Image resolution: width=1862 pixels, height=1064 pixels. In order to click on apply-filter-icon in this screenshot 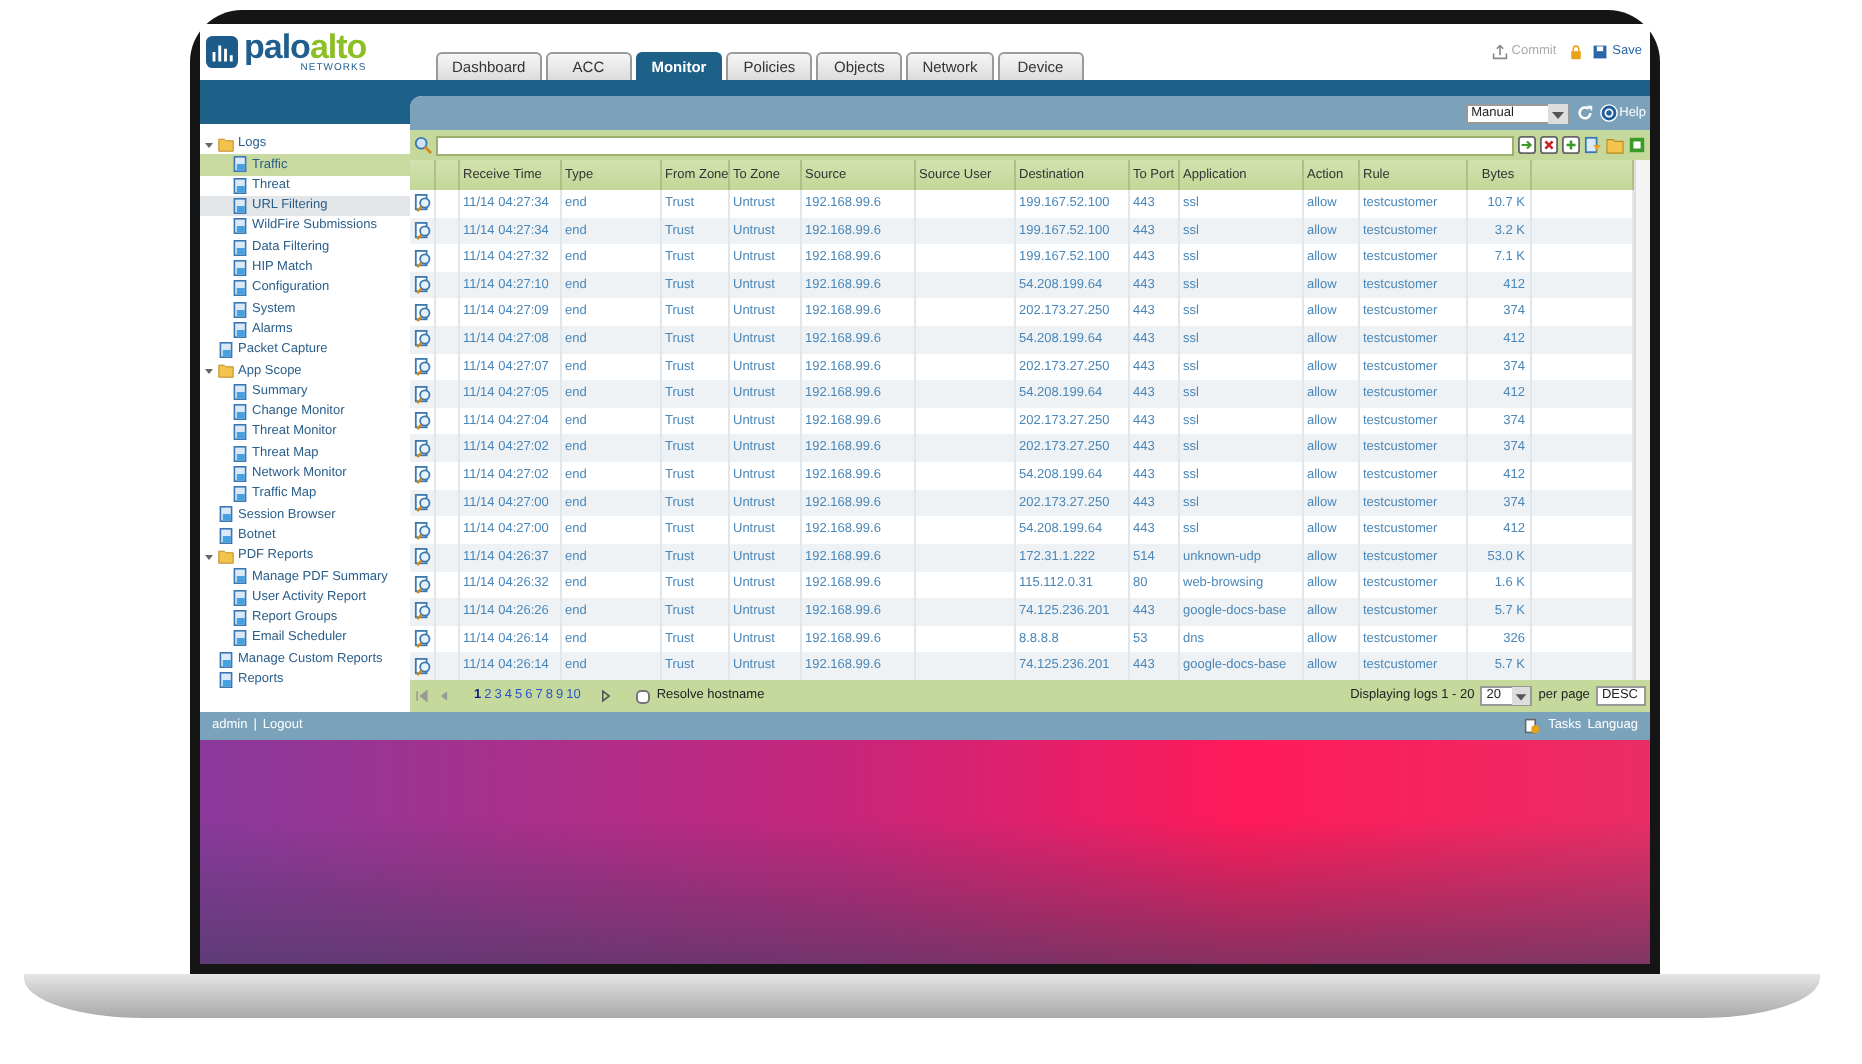, I will do `click(1527, 145)`.